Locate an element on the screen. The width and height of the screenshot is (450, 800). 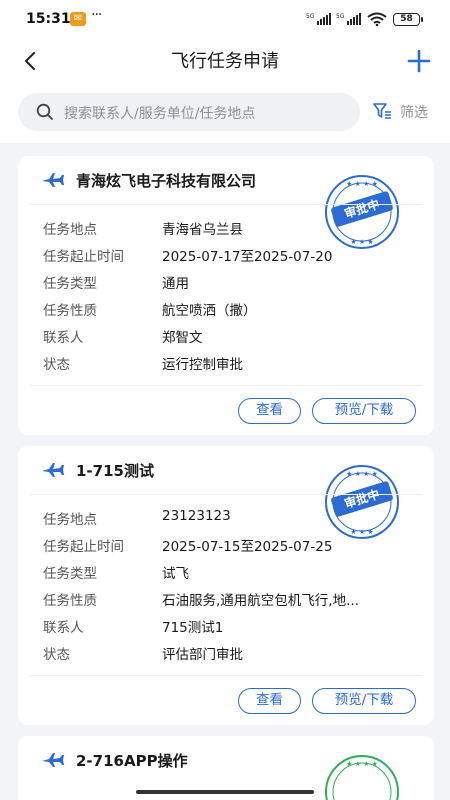
status-time: 15:31 is located at coordinates (48, 19).